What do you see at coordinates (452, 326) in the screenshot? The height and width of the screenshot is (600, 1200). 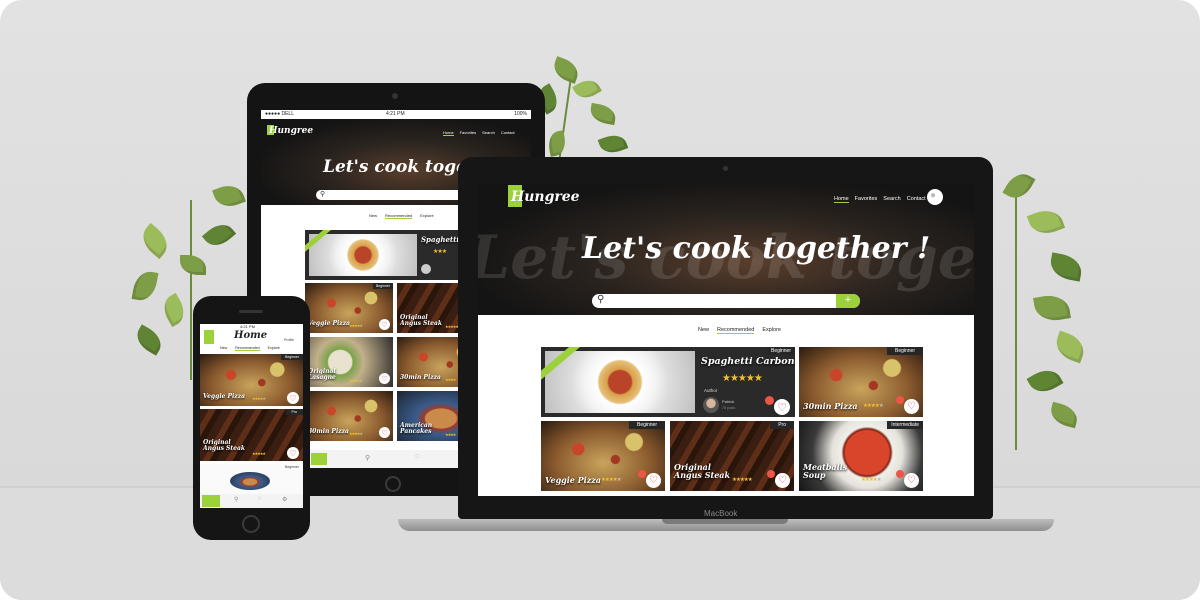 I see `tablet-card-2-stars: ★★★★★` at bounding box center [452, 326].